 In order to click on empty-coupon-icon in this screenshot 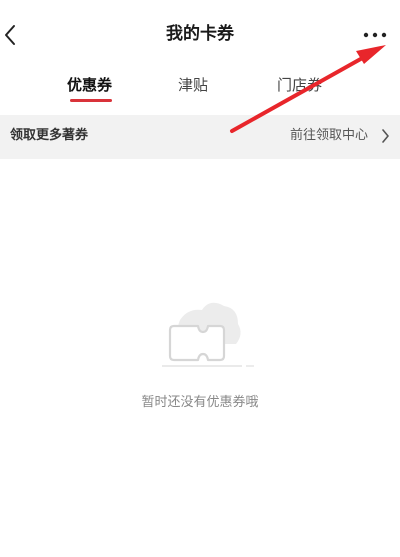, I will do `click(208, 334)`.